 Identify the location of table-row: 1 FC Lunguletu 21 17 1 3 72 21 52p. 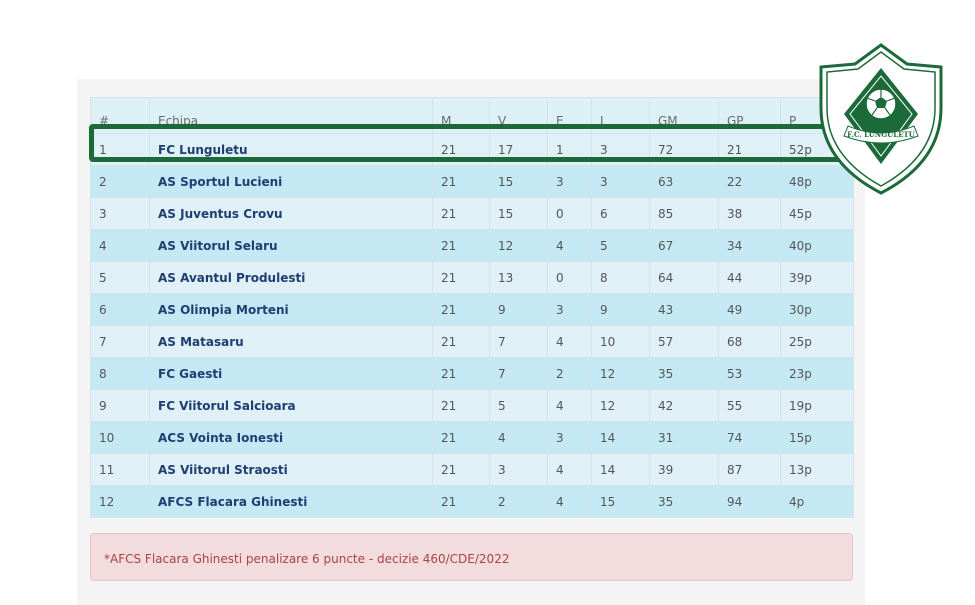
(472, 149).